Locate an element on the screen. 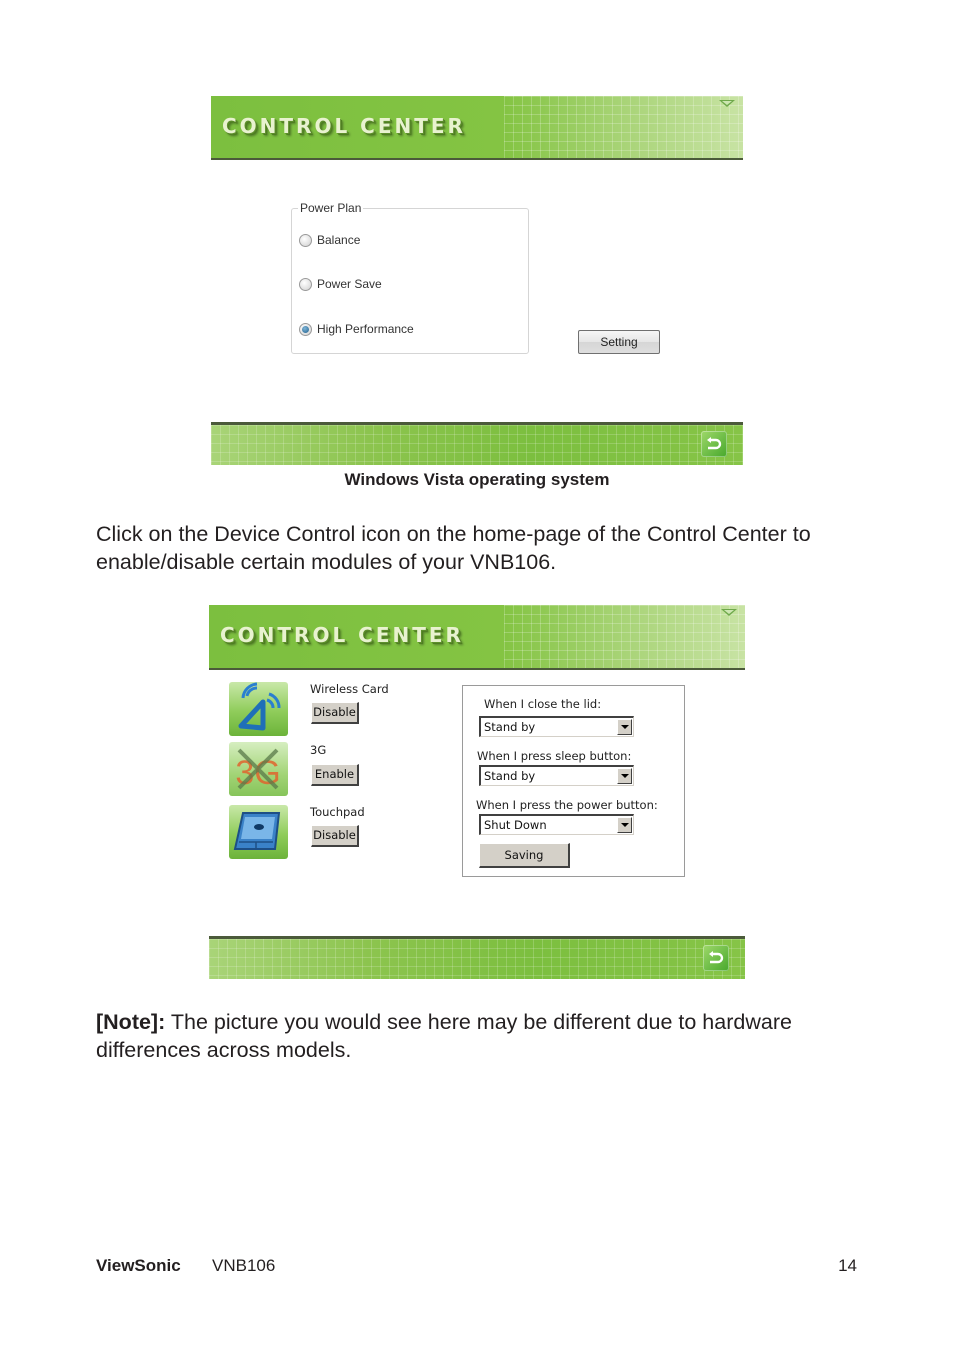  wireless-card-icon is located at coordinates (258, 709).